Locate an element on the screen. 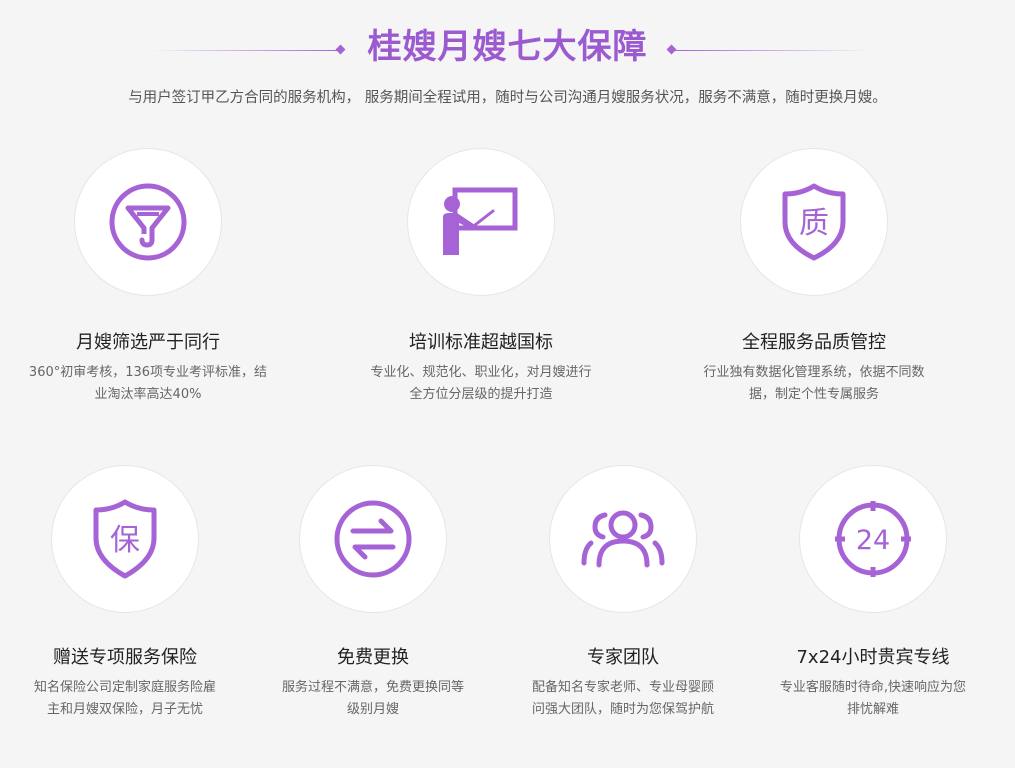 This screenshot has width=1015, height=768. feature-title: 免费更换 is located at coordinates (373, 657).